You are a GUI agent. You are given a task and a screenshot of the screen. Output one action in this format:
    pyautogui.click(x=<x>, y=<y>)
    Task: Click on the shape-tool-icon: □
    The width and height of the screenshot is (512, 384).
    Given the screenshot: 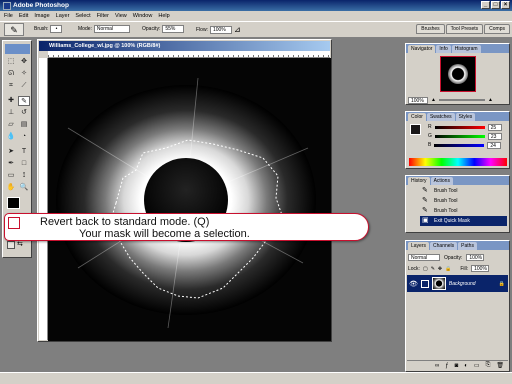 What is the action you would take?
    pyautogui.click(x=24, y=164)
    